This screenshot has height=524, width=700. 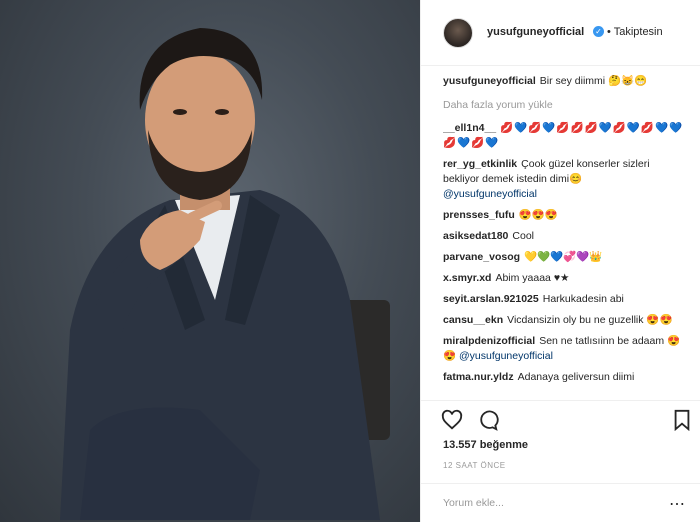 What do you see at coordinates (473, 320) in the screenshot?
I see `comment-username: cansu__ekn` at bounding box center [473, 320].